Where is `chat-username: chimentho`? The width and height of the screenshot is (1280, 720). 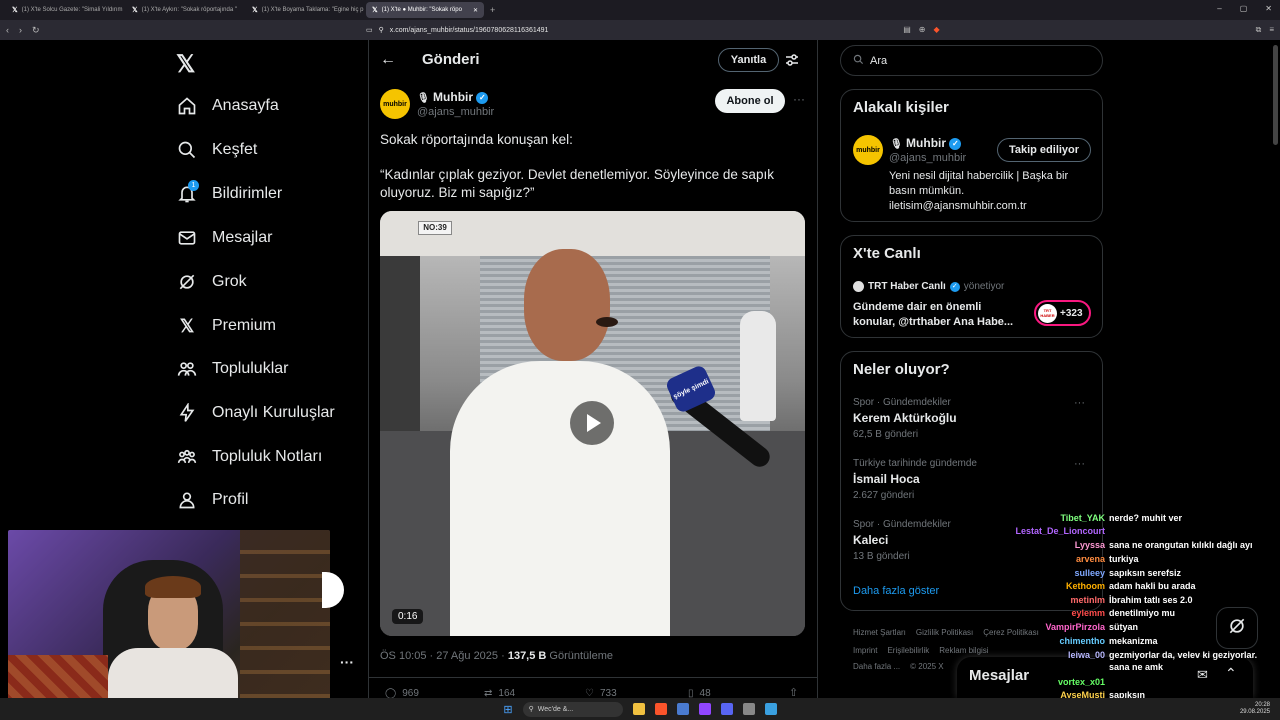
chat-username: chimentho is located at coordinates (1052, 641).